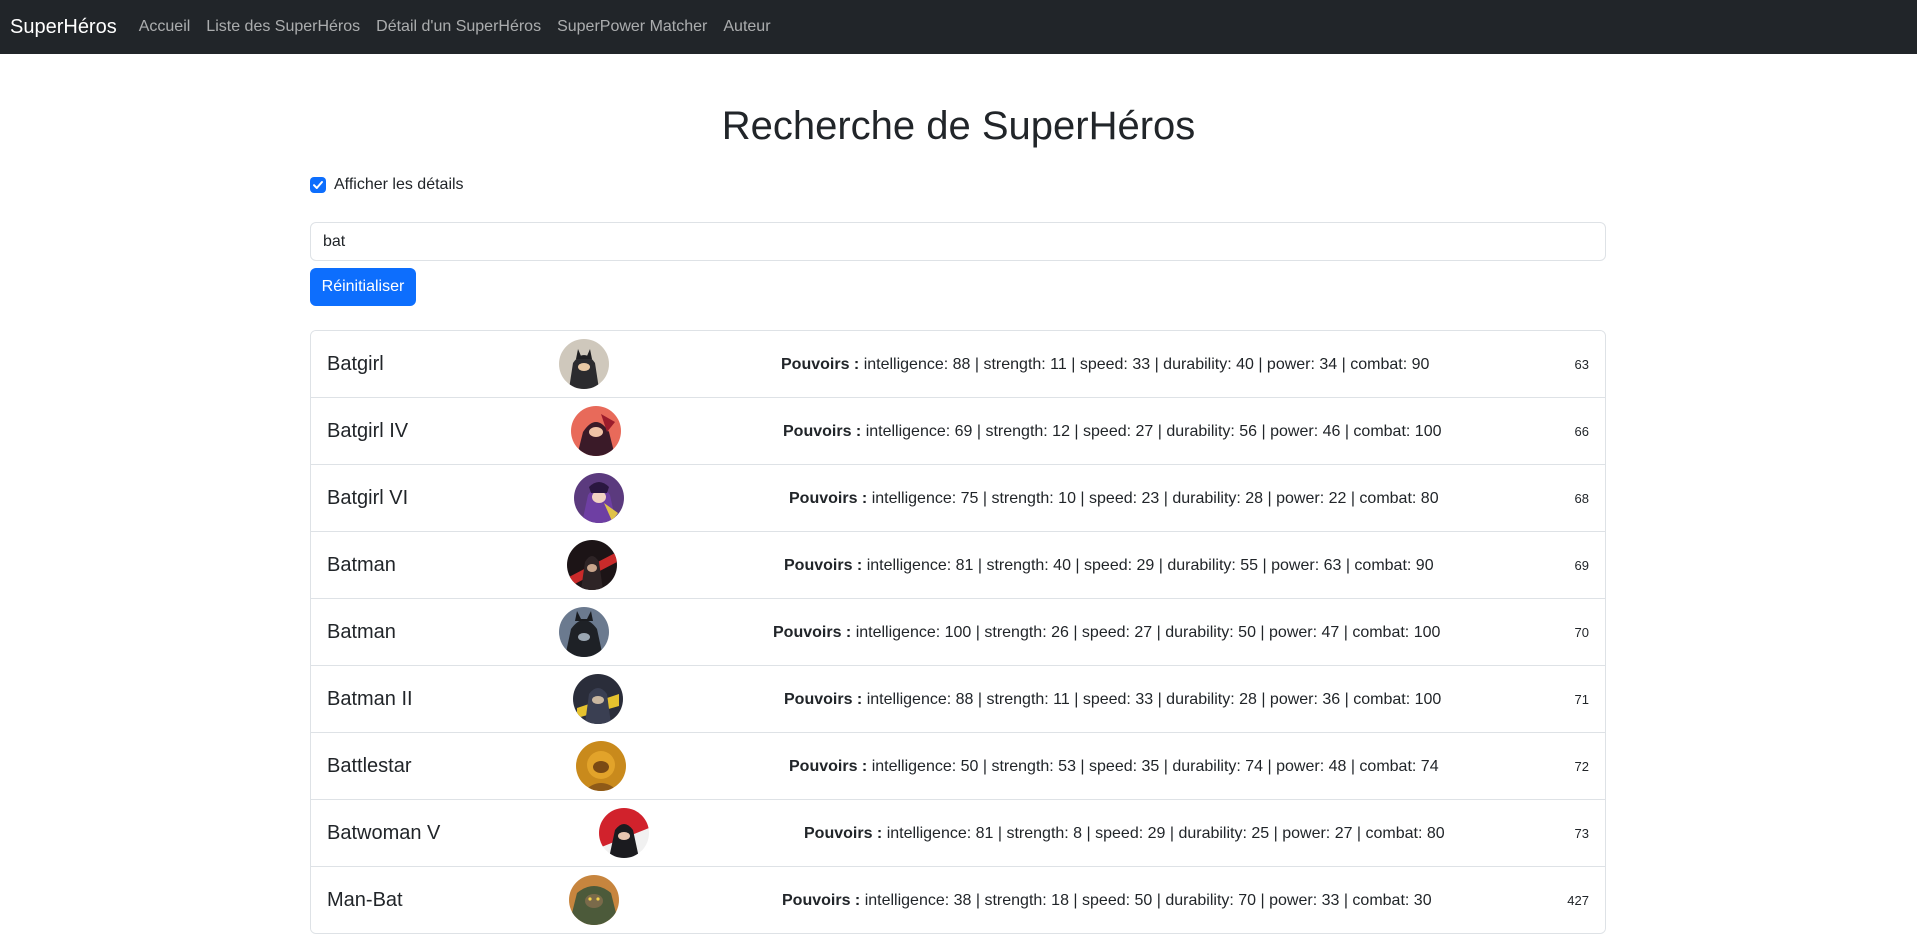 The width and height of the screenshot is (1917, 940). What do you see at coordinates (1581, 766) in the screenshot?
I see `hero-id: 72` at bounding box center [1581, 766].